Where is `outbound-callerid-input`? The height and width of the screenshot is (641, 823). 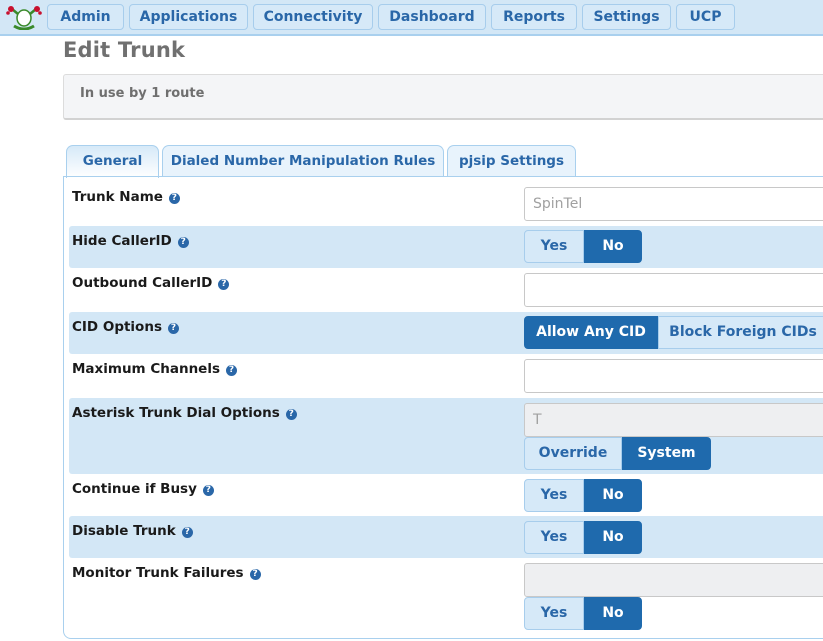 outbound-callerid-input is located at coordinates (673, 290).